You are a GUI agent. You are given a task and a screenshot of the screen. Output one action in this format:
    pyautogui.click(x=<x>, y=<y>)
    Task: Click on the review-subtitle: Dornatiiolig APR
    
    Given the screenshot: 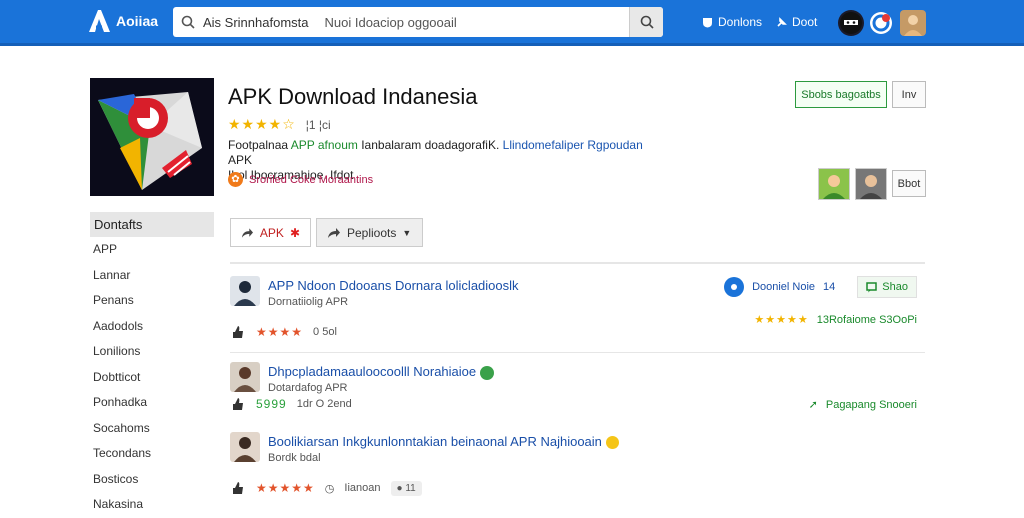 What is the action you would take?
    pyautogui.click(x=308, y=302)
    